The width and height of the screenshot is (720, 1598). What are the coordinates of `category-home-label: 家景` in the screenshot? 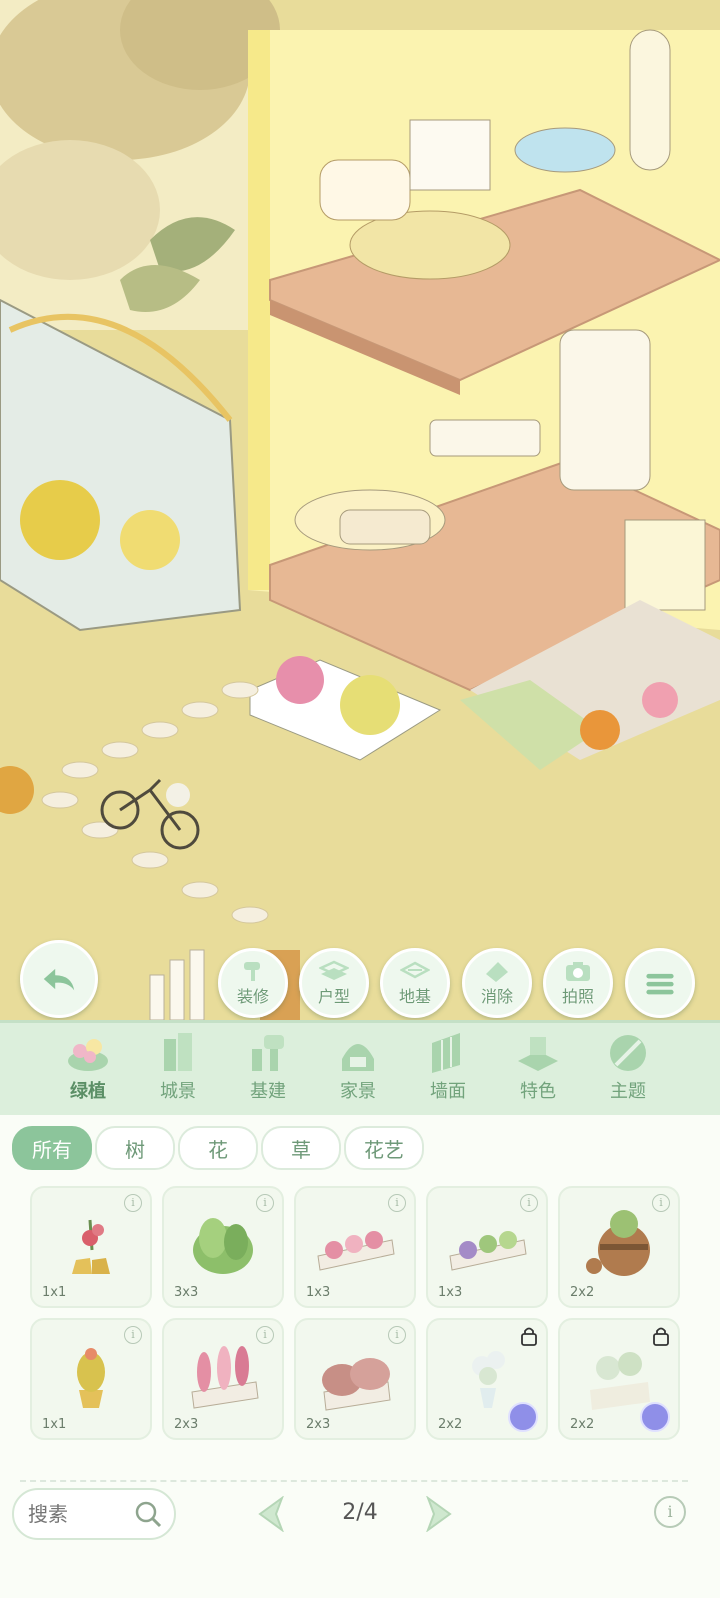 It's located at (358, 1091).